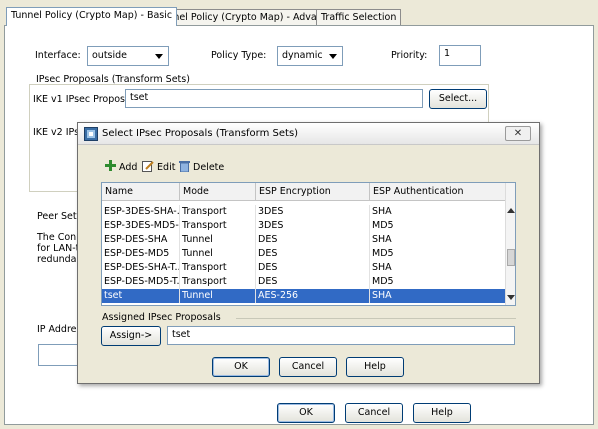  I want to click on dialog-help-button: Help, so click(375, 367).